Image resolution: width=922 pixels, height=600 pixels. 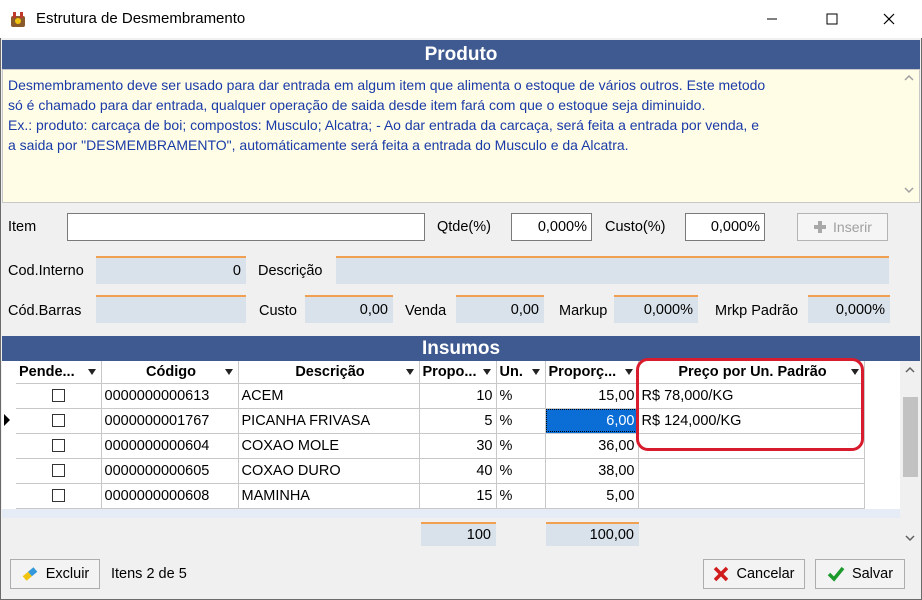 I want to click on custo-field: 0,00, so click(x=349, y=309).